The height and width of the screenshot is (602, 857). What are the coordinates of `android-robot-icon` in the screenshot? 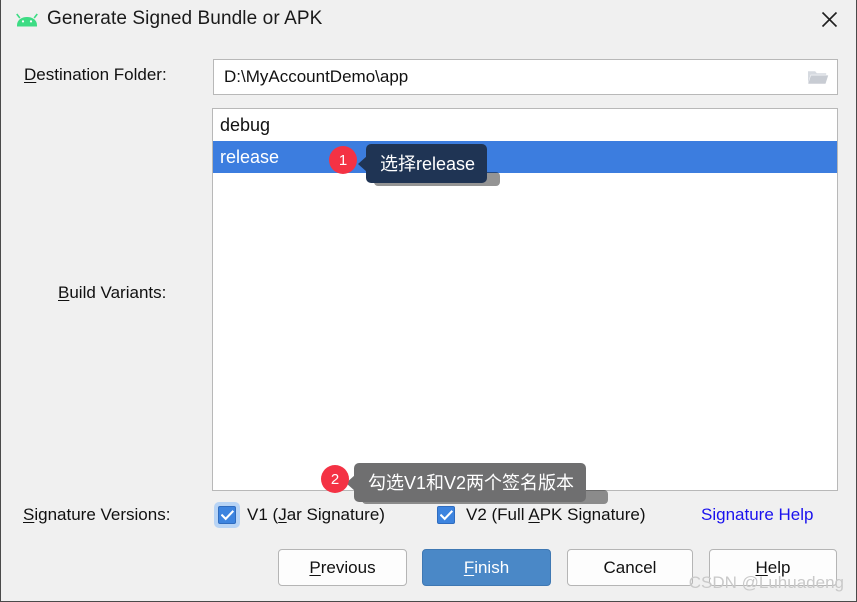 It's located at (27, 22).